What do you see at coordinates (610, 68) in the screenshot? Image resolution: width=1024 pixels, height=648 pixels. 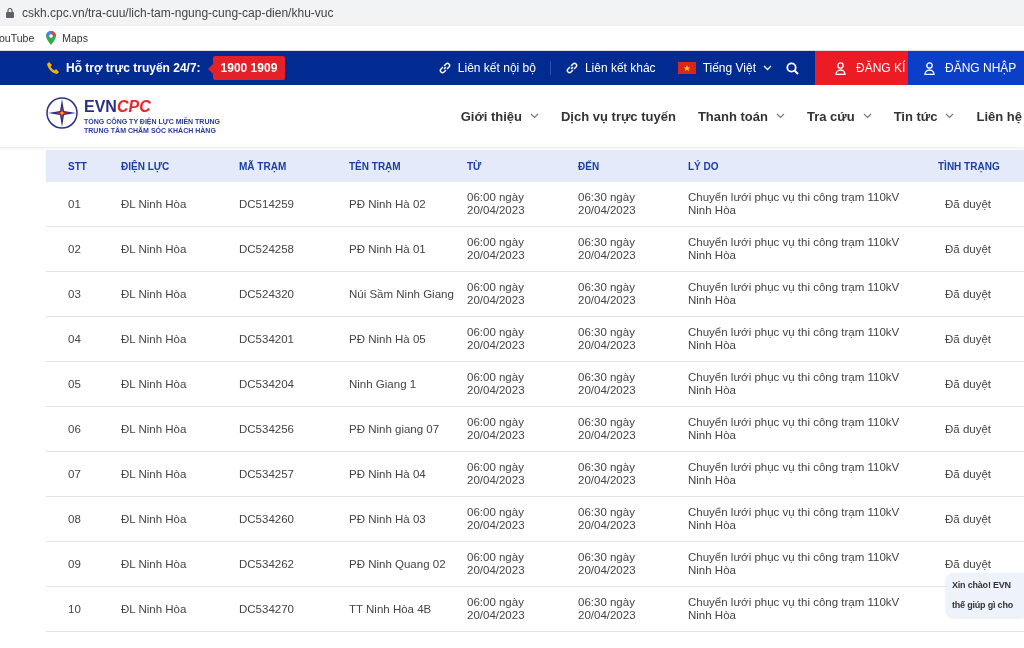 I see `header-link: Liên kết khác` at bounding box center [610, 68].